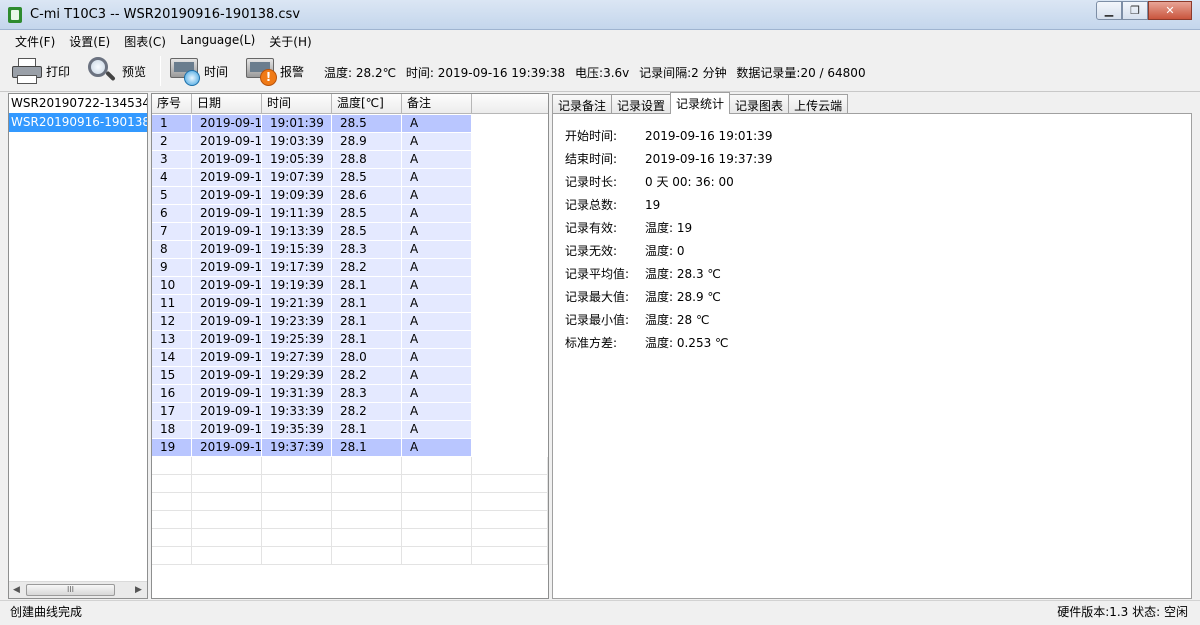 The image size is (1200, 625). Describe the element at coordinates (78, 122) in the screenshot. I see `file-item-selected: WSR20190916-190138.csv` at that location.